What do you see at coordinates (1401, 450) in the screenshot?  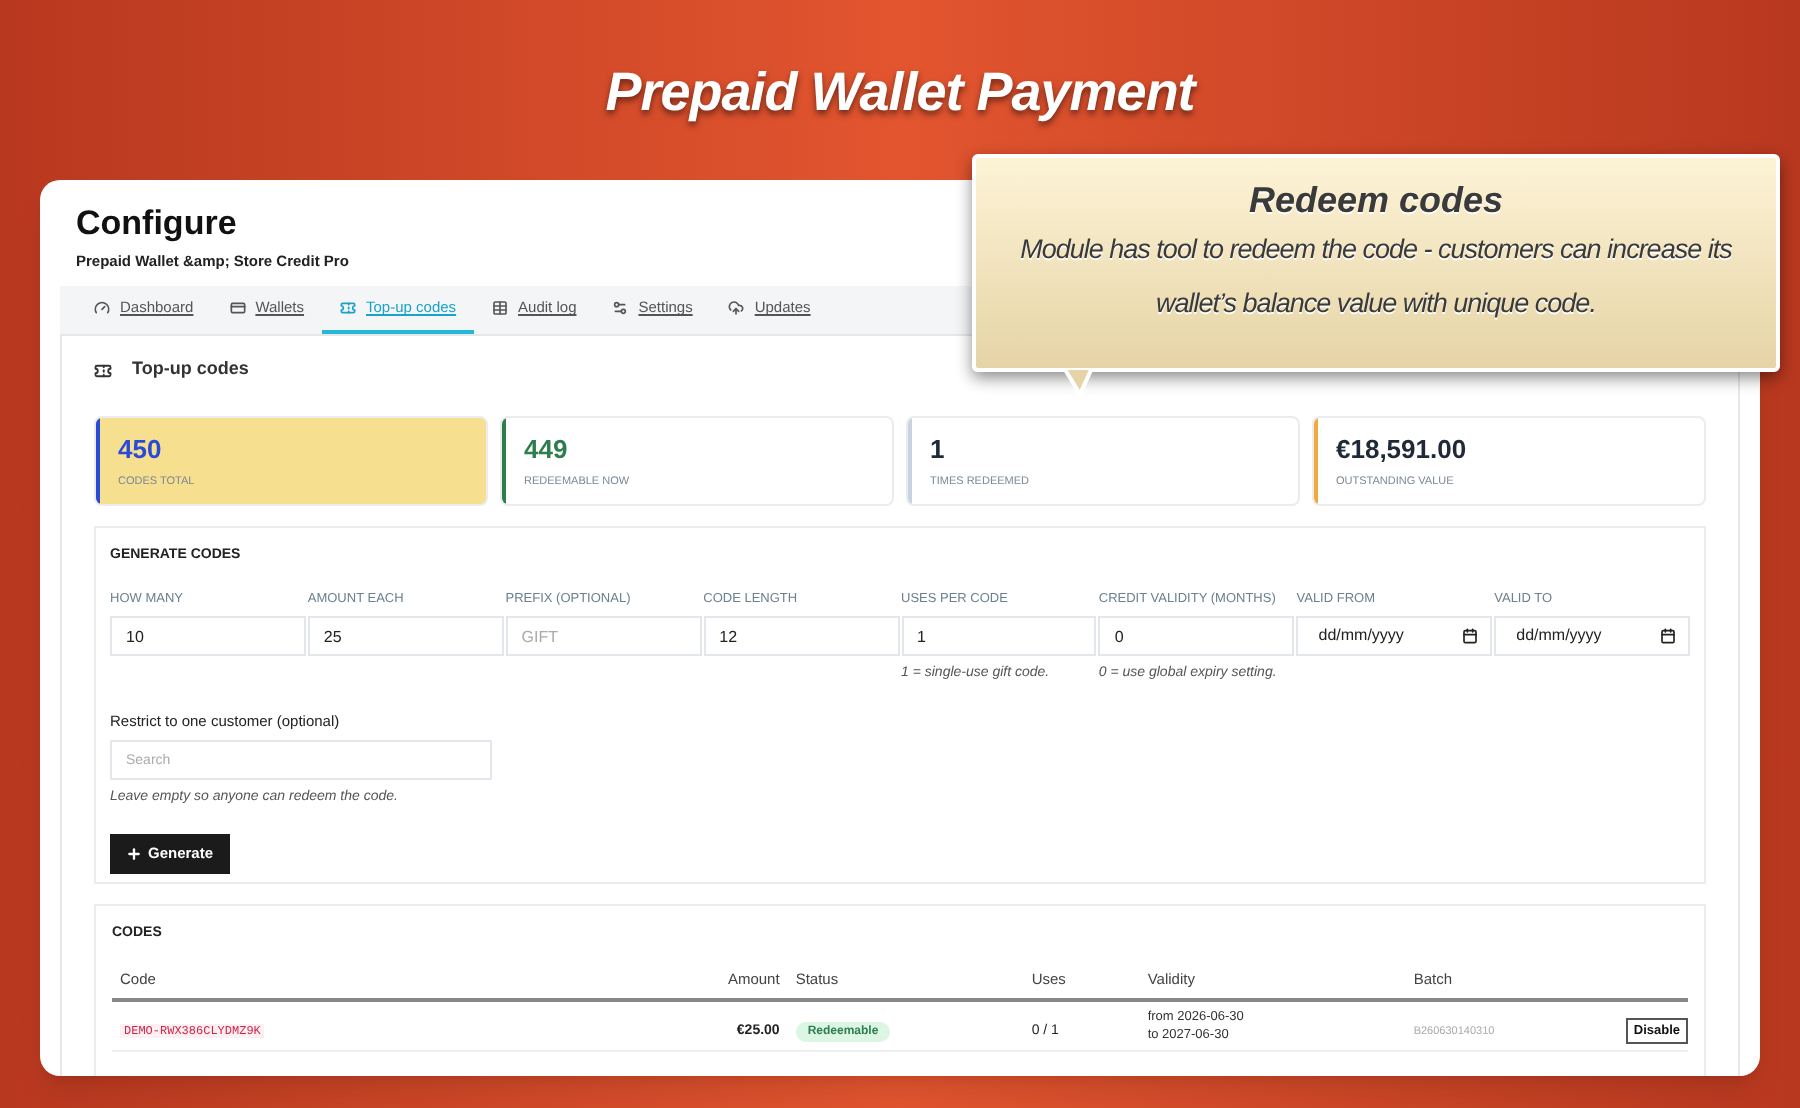 I see `stat-value: €18,591.00` at bounding box center [1401, 450].